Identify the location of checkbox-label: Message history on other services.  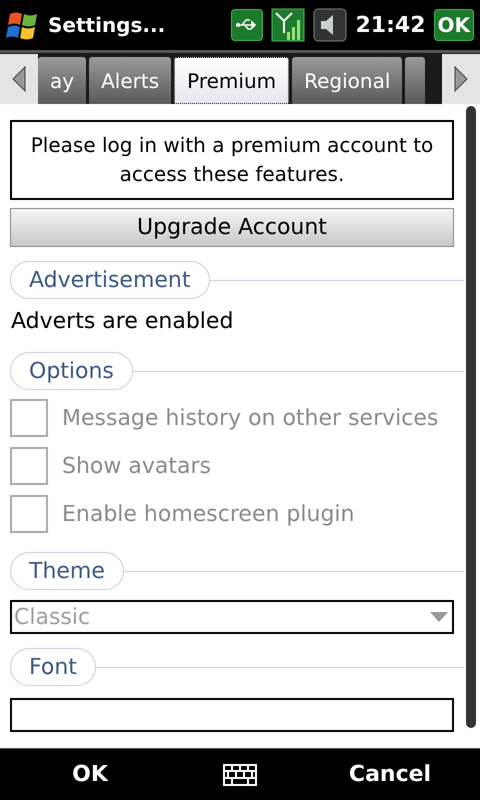
(250, 418).